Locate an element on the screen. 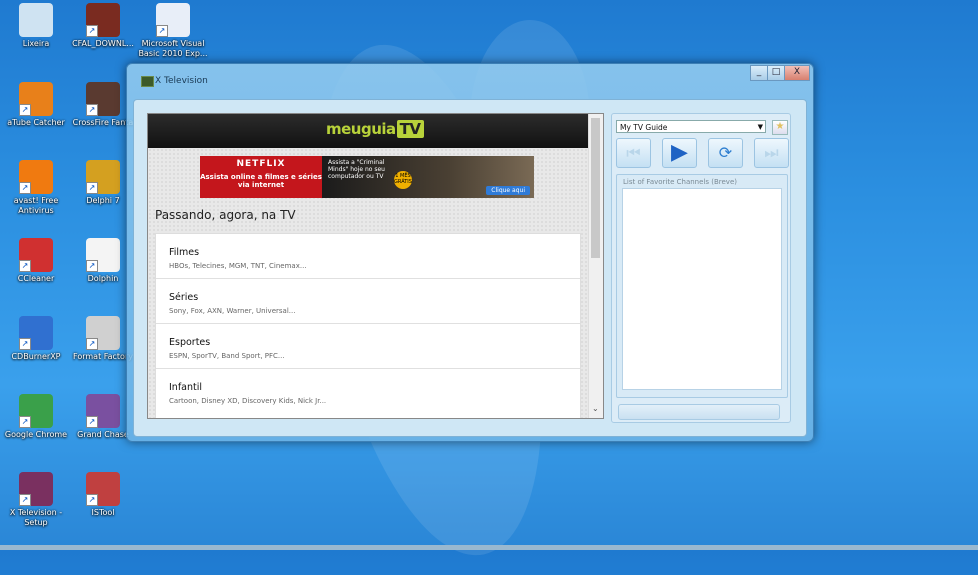 The image size is (978, 575). dolphin-icon: ↗ is located at coordinates (103, 255).